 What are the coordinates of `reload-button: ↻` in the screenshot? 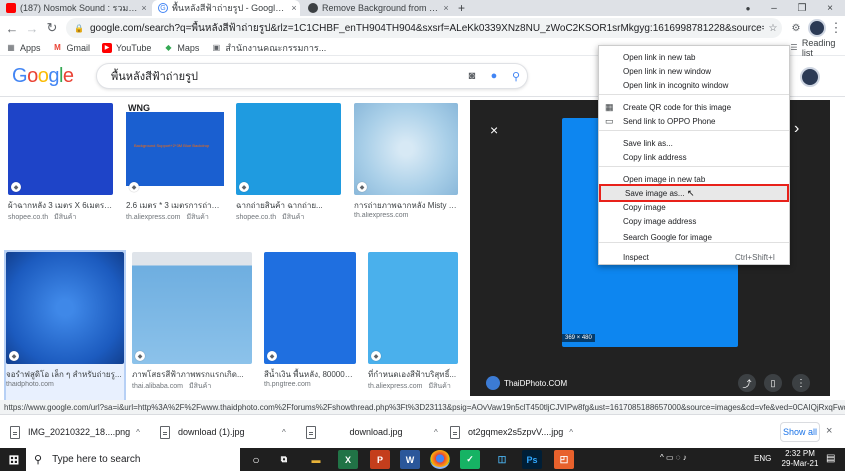 It's located at (52, 28).